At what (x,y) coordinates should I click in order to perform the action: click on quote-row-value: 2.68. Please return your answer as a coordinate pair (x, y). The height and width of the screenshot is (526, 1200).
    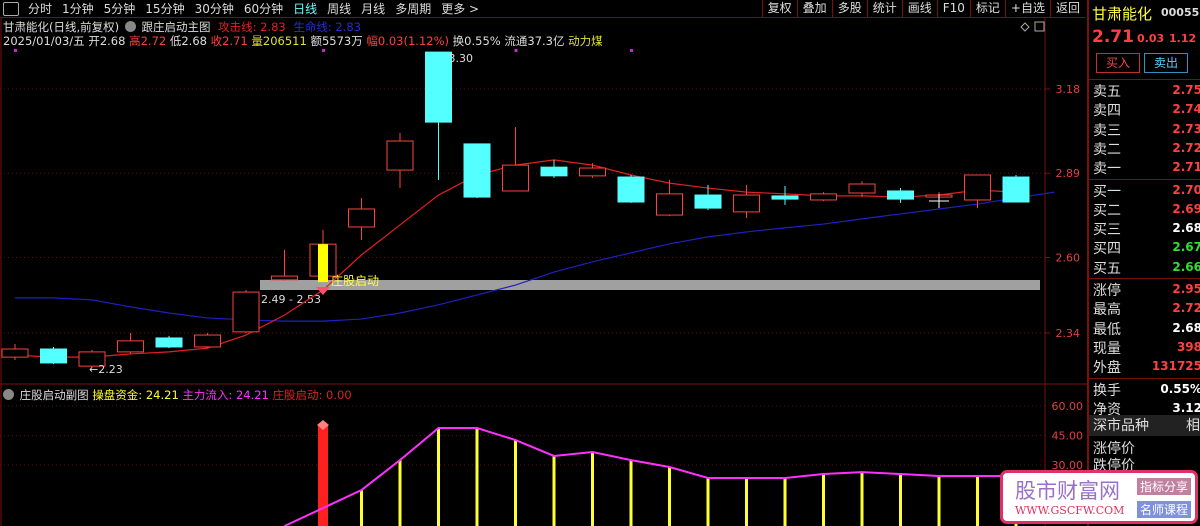
    Looking at the image, I should click on (1186, 327).